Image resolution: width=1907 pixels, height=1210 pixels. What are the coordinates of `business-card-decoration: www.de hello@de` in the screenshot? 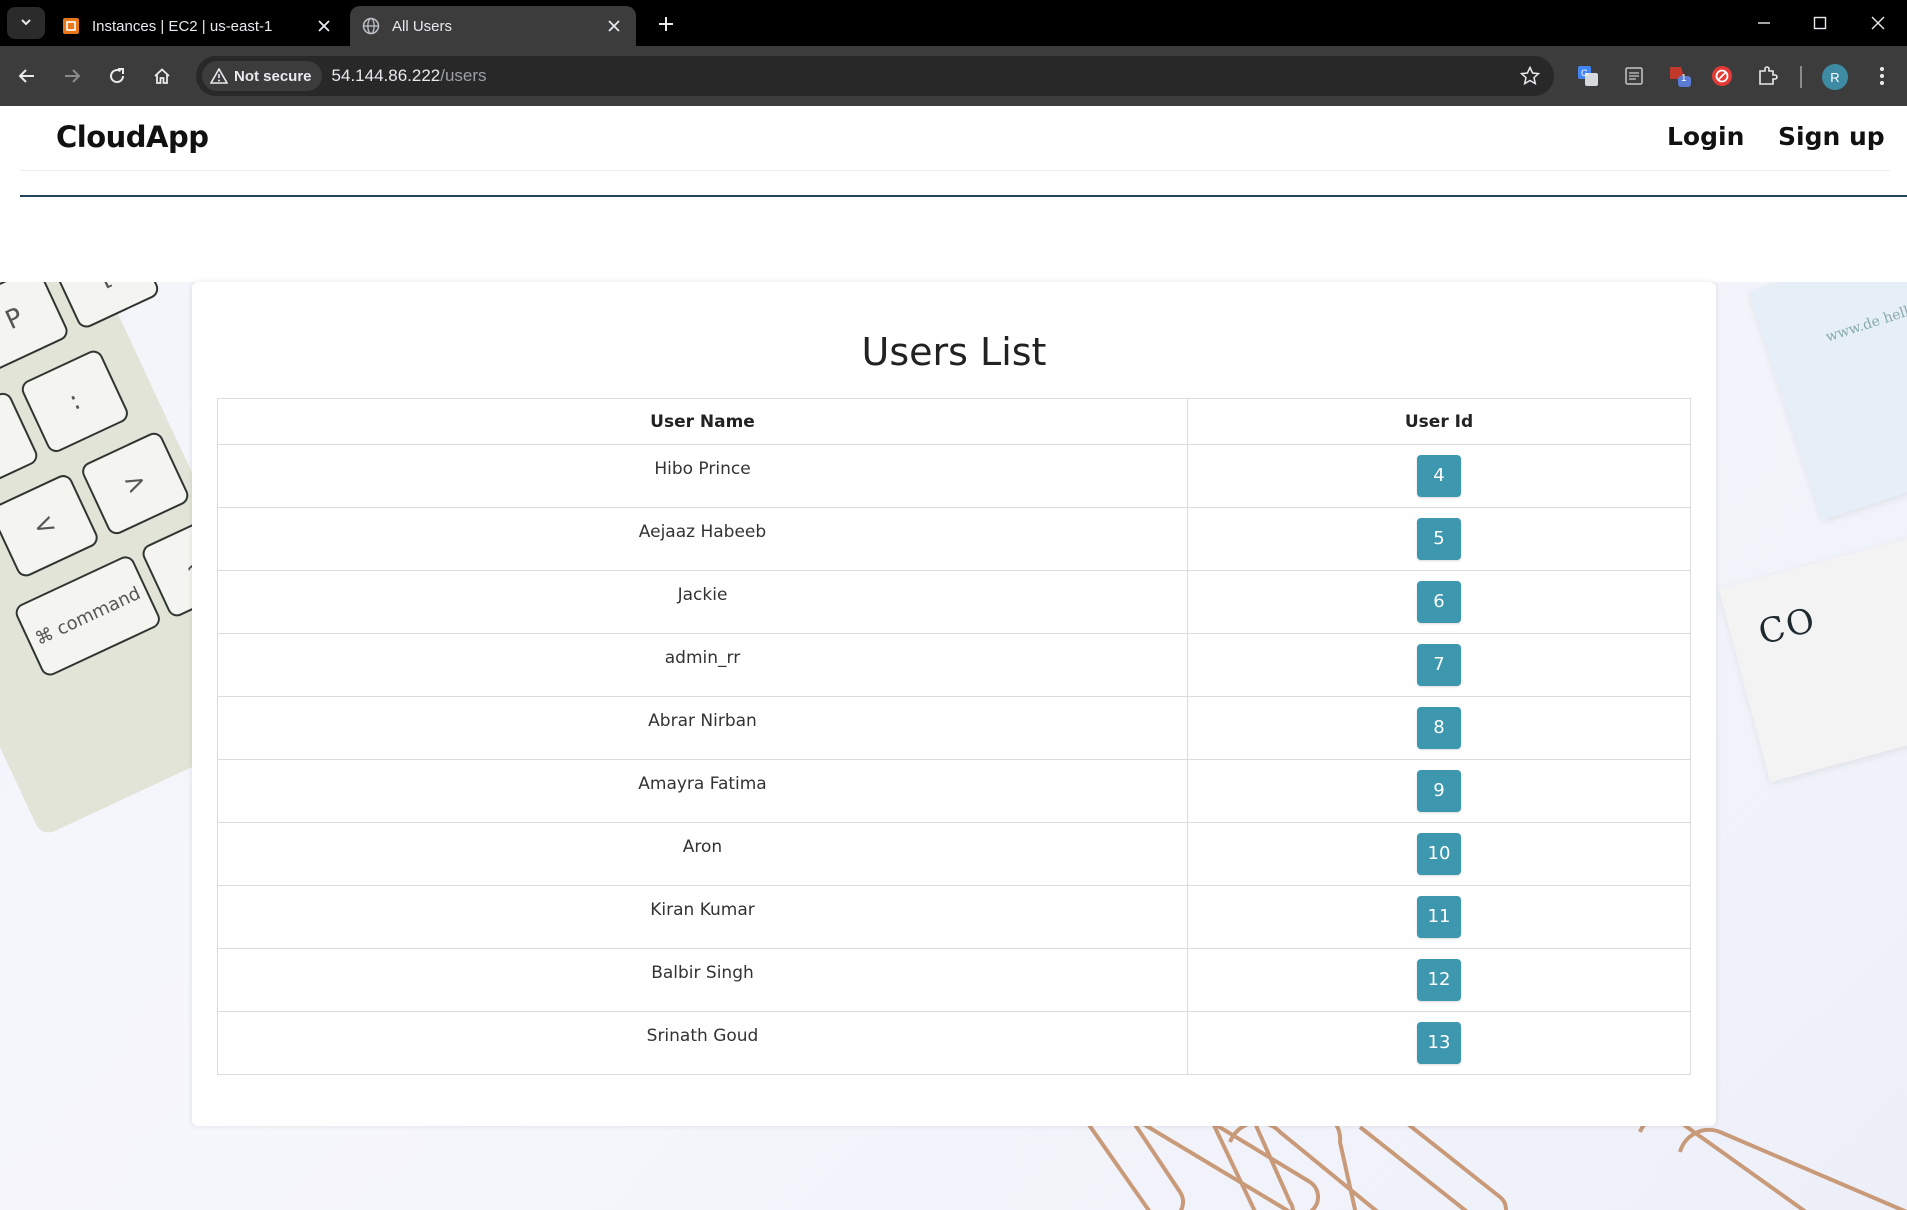 It's located at (1827, 401).